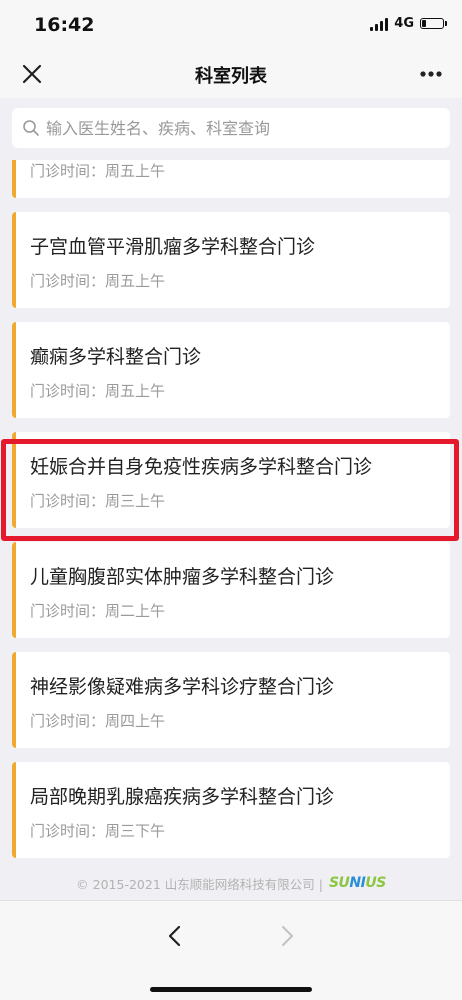 The width and height of the screenshot is (462, 1000). What do you see at coordinates (64, 25) in the screenshot?
I see `status-time: 16:42` at bounding box center [64, 25].